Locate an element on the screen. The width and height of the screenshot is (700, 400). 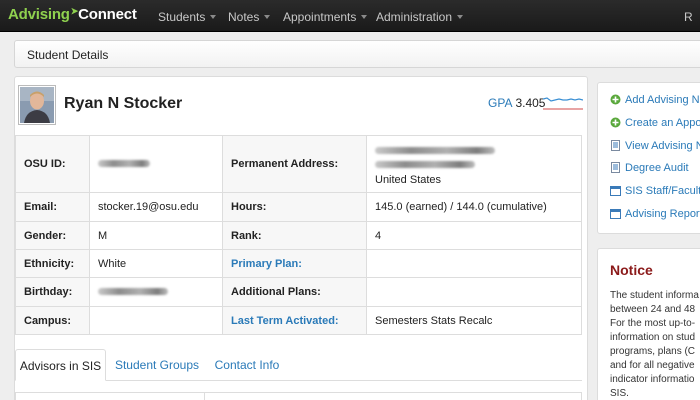
table-row: Gender: M Rank: 4 is located at coordinates (298, 235).